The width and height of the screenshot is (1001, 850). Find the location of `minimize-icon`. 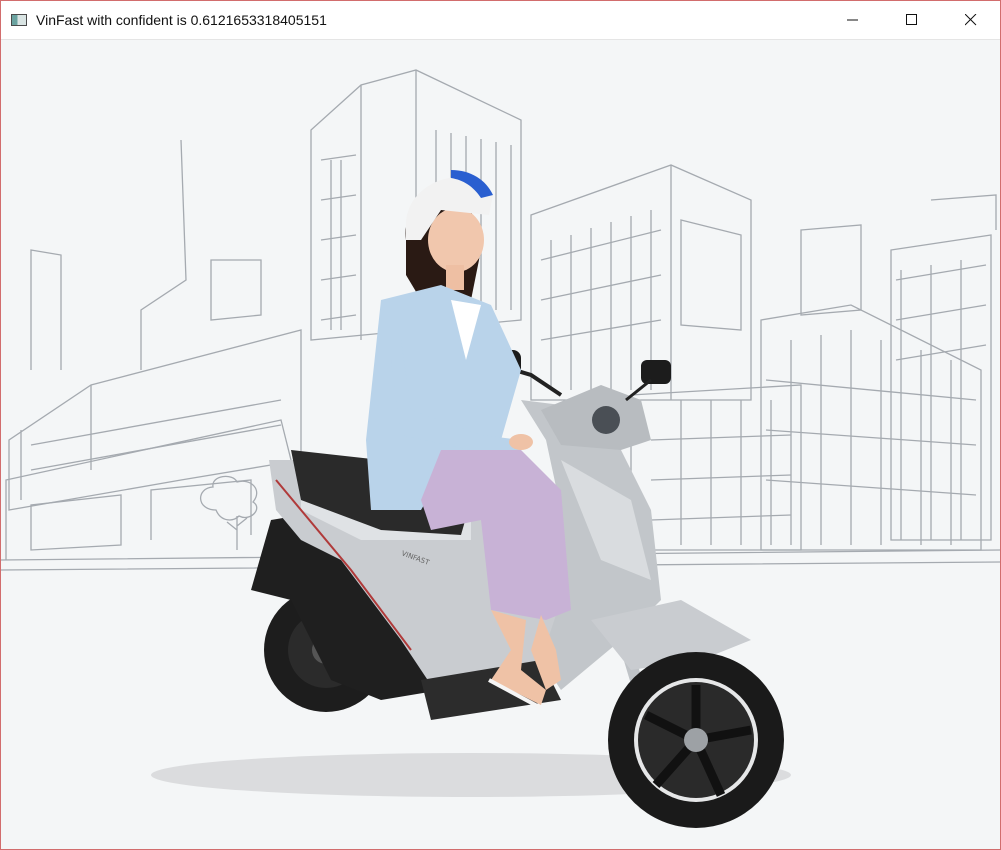

minimize-icon is located at coordinates (852, 20).